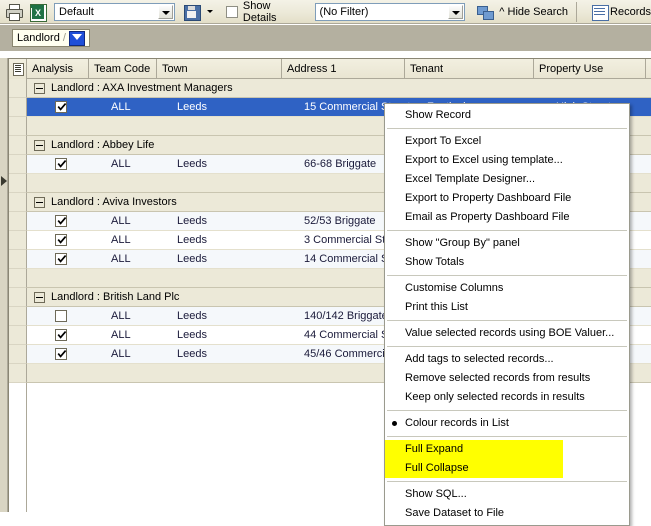 Image resolution: width=651 pixels, height=526 pixels. What do you see at coordinates (533, 12) in the screenshot?
I see `hide-search-button: ^ Hide Search` at bounding box center [533, 12].